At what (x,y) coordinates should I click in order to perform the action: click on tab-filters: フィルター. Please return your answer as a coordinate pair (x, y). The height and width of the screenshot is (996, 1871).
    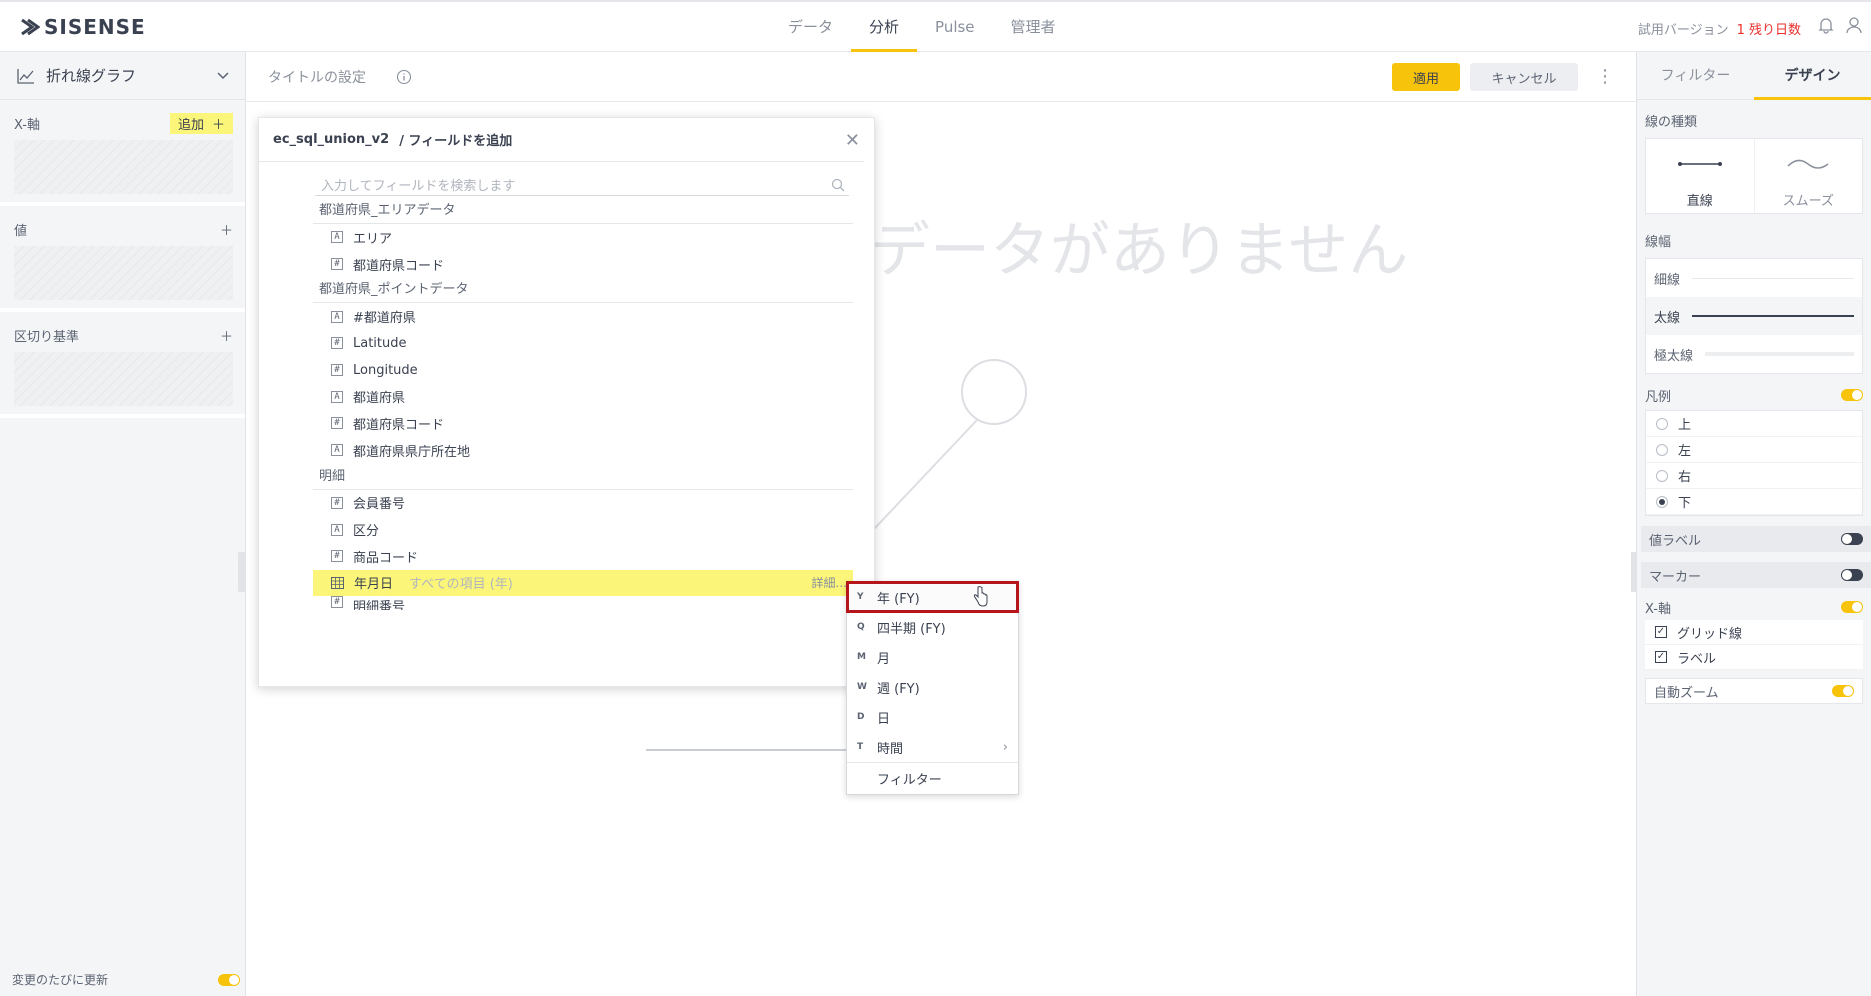
    Looking at the image, I should click on (1695, 75).